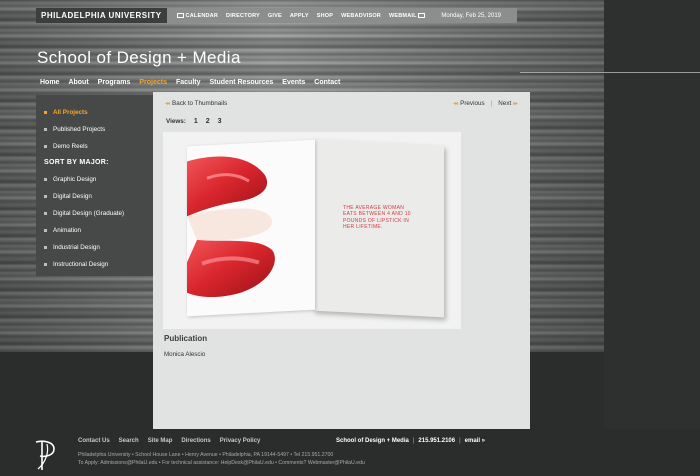  I want to click on footer-link-site-map: Site Map, so click(160, 441).